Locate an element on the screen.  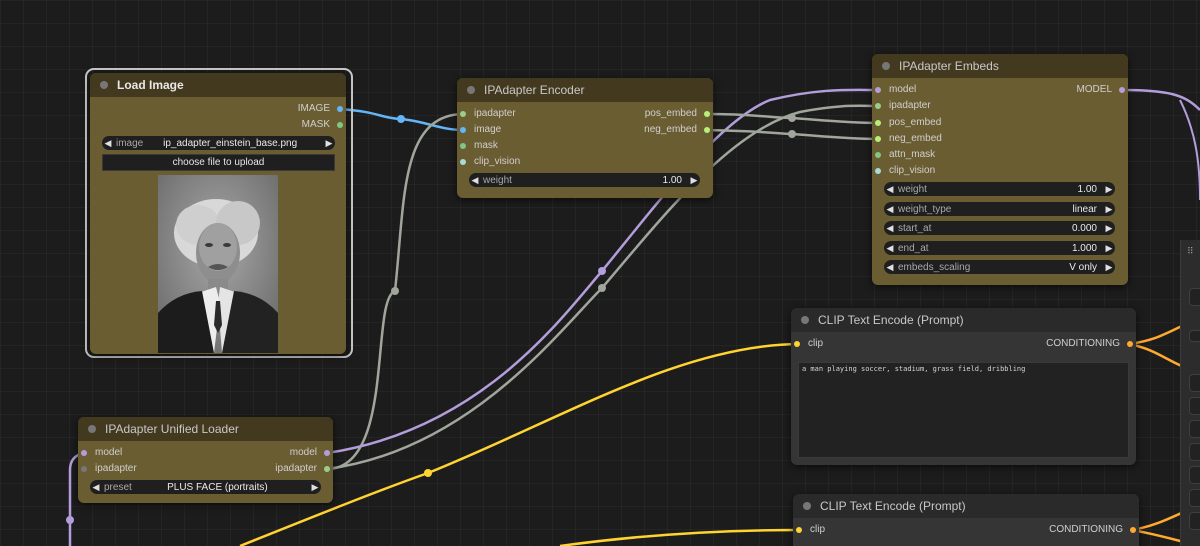
wire-image-midpoint is located at coordinates (401, 119).